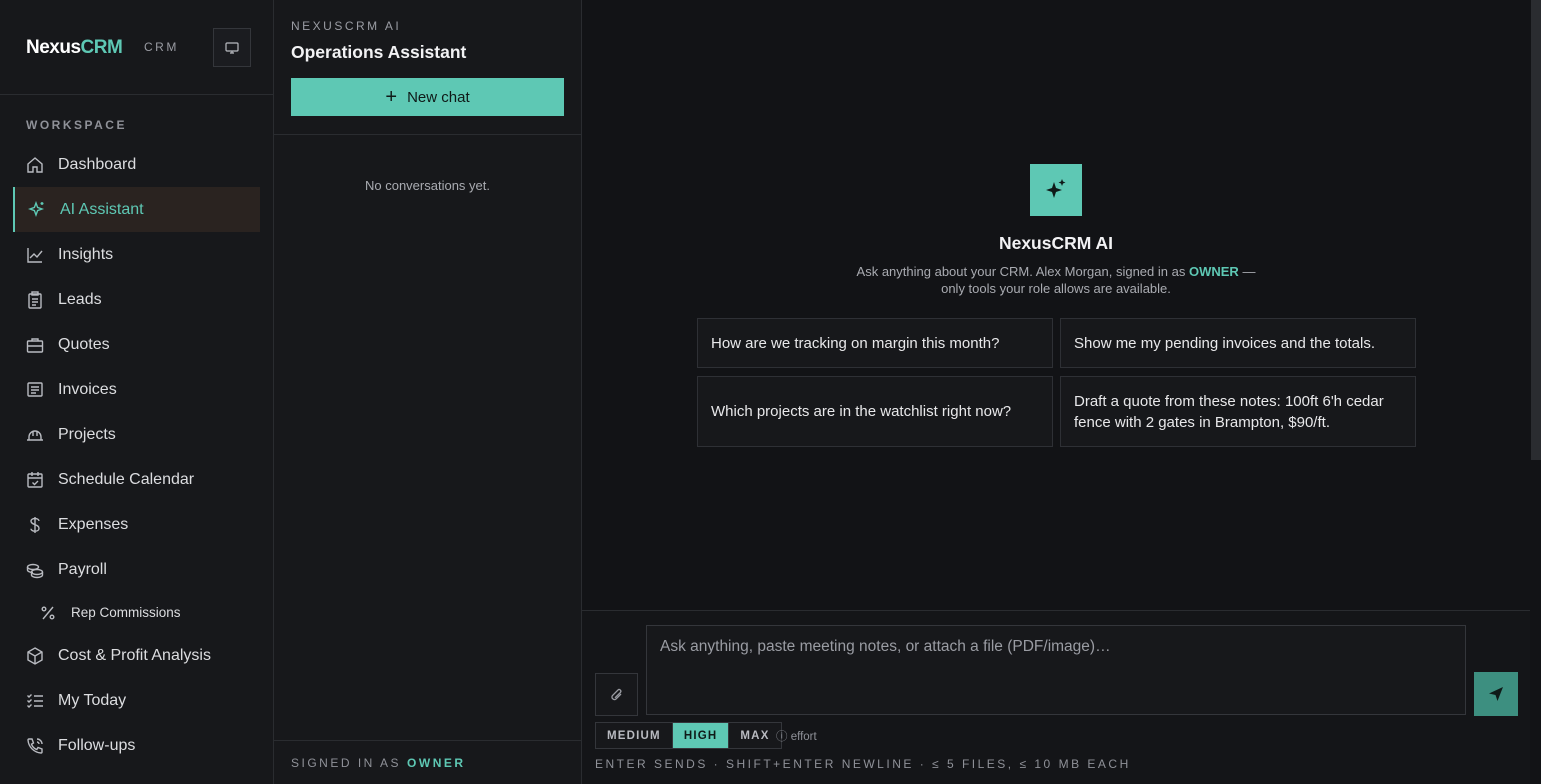 The image size is (1541, 784). I want to click on effort-selector: MEDIUM HIGH MAX, so click(688, 735).